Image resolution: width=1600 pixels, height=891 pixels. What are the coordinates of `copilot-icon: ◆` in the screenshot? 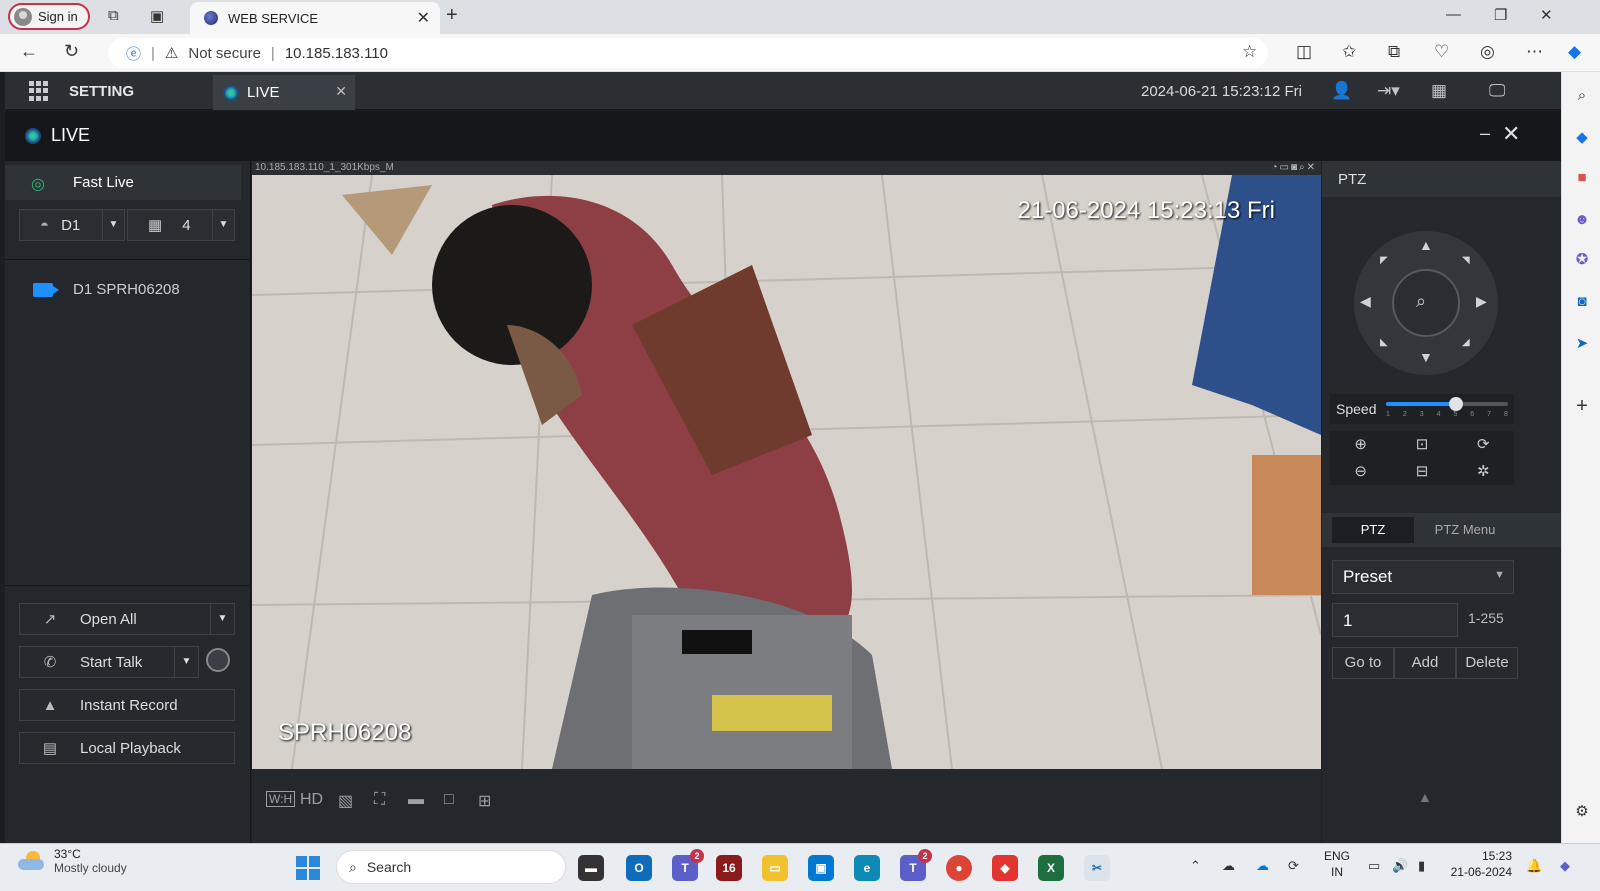 It's located at (1574, 52).